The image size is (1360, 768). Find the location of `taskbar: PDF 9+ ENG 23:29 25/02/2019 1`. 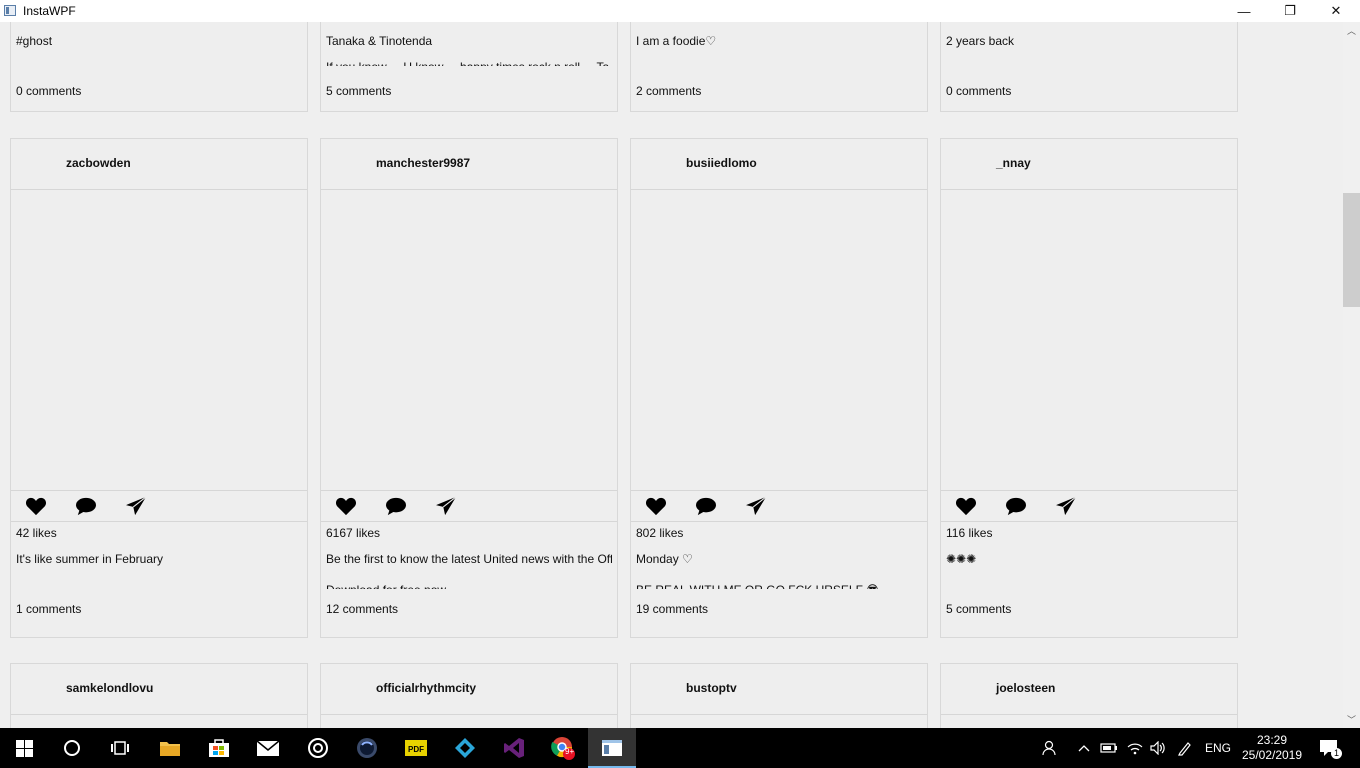

taskbar: PDF 9+ ENG 23:29 25/02/2019 1 is located at coordinates (680, 748).